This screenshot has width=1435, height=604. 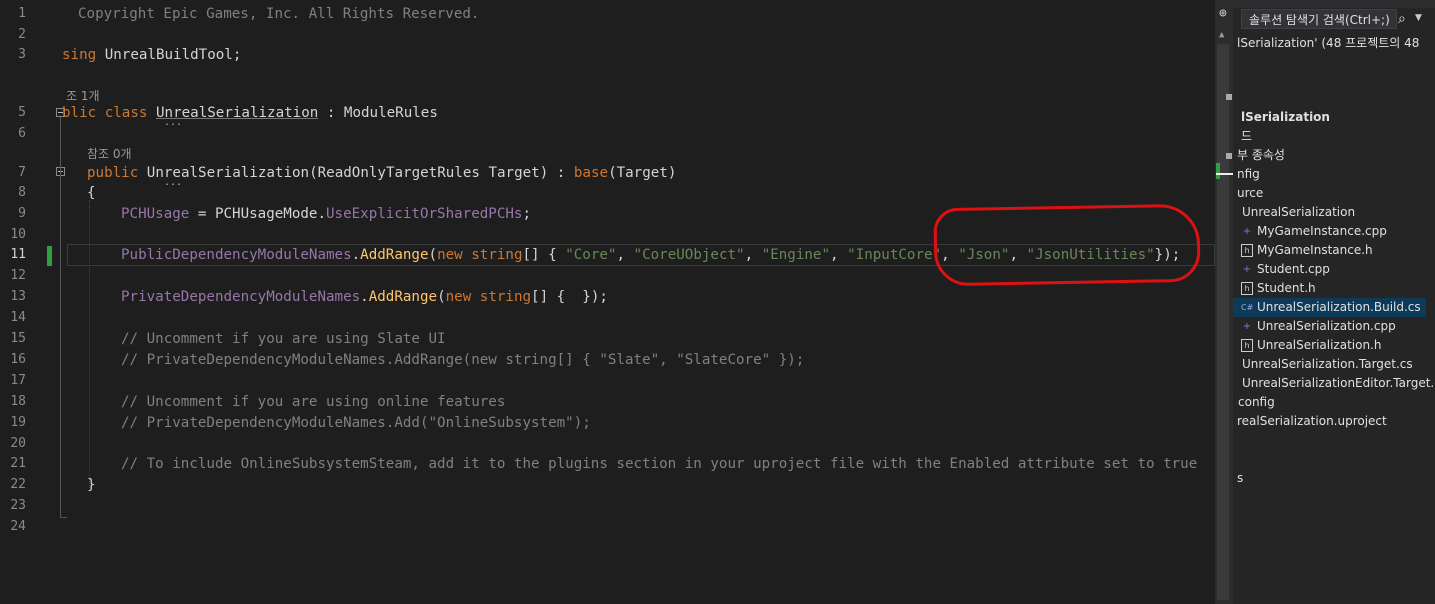 What do you see at coordinates (894, 255) in the screenshot?
I see `string-inputcore: "InputCore"` at bounding box center [894, 255].